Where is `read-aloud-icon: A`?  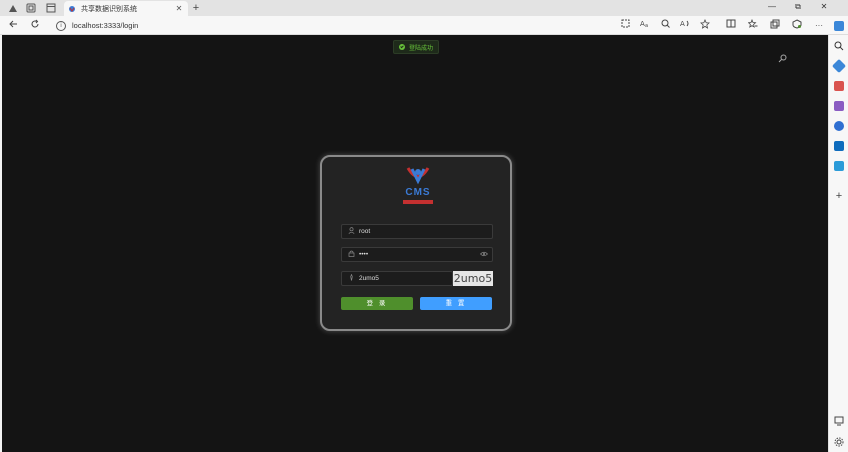
read-aloud-icon: A is located at coordinates (685, 25).